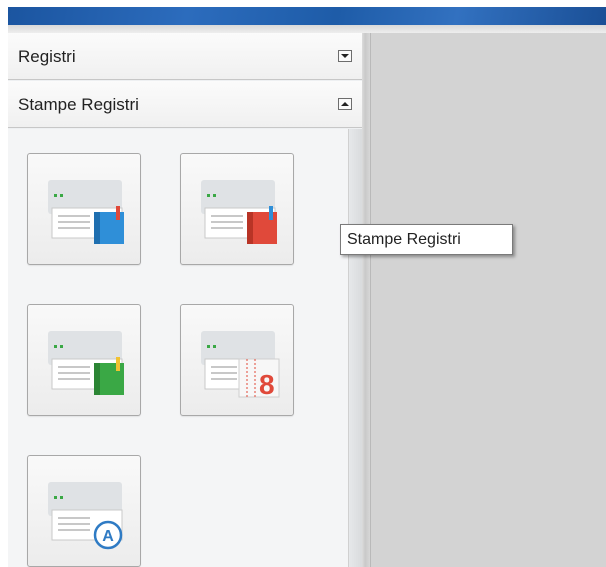 The width and height of the screenshot is (606, 567). Describe the element at coordinates (85, 516) in the screenshot. I see `print-register-a-icon: A` at that location.